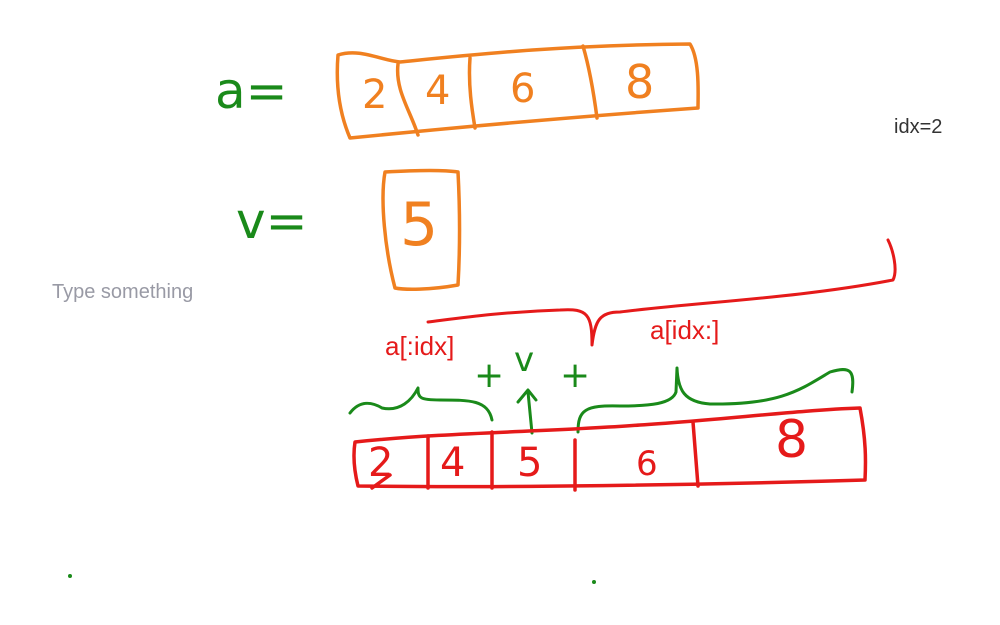 The image size is (1000, 625). Describe the element at coordinates (421, 404) in the screenshot. I see `brace-left-slice` at that location.